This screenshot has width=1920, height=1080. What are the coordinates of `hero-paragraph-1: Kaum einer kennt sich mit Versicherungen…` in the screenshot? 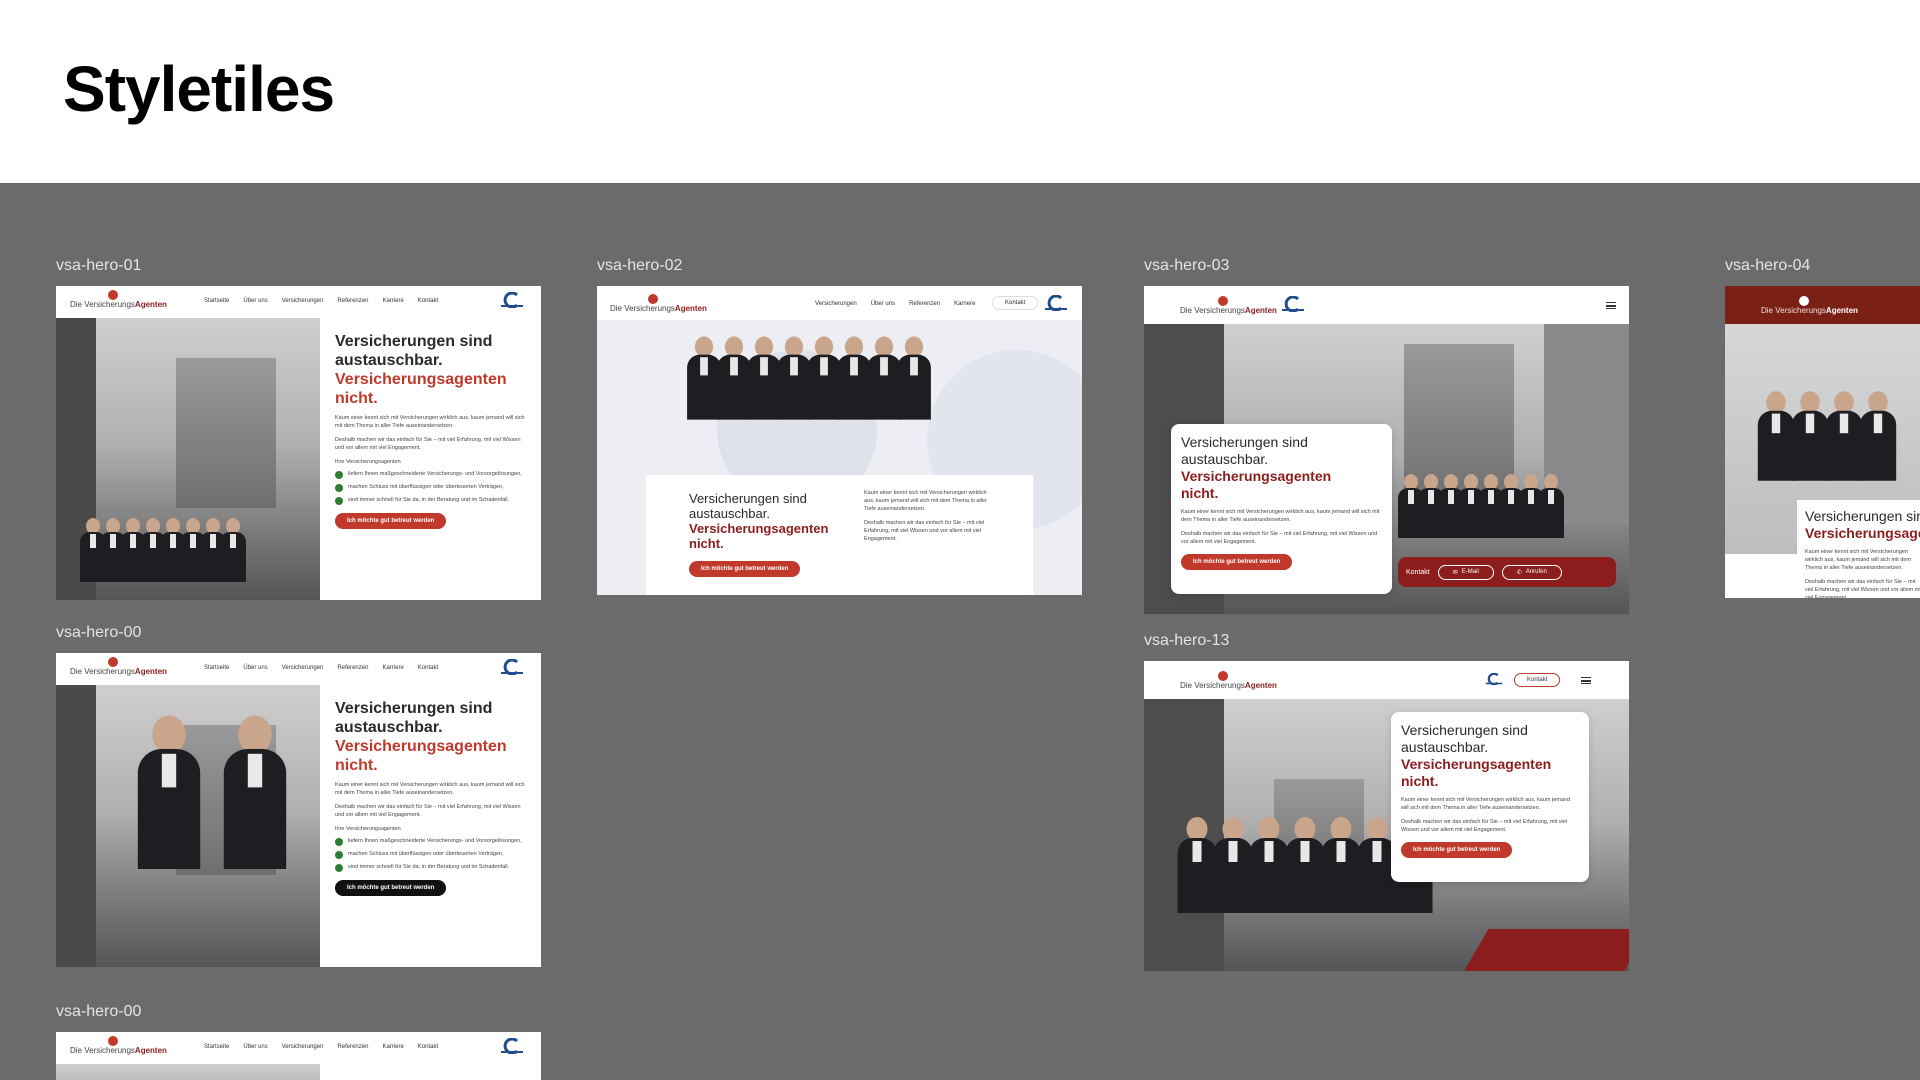 It's located at (1858, 560).